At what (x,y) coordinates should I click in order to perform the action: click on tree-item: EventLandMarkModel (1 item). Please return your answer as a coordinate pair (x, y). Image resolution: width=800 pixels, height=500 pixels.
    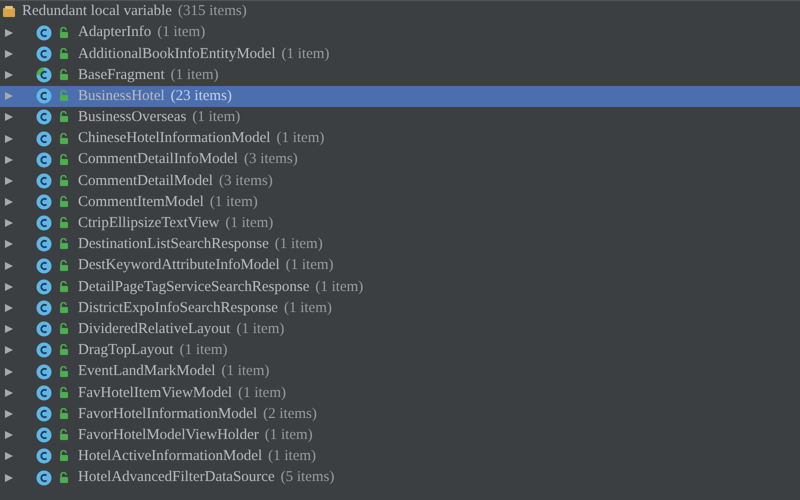
    Looking at the image, I should click on (400, 371).